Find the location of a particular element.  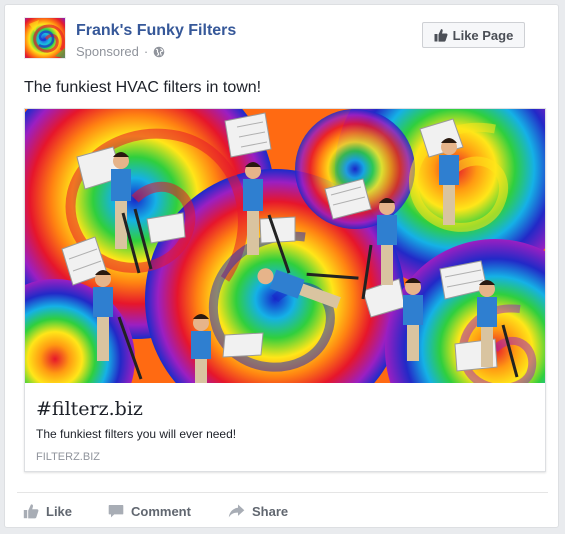

link-domain: FILTERZ.BIZ is located at coordinates (68, 457).